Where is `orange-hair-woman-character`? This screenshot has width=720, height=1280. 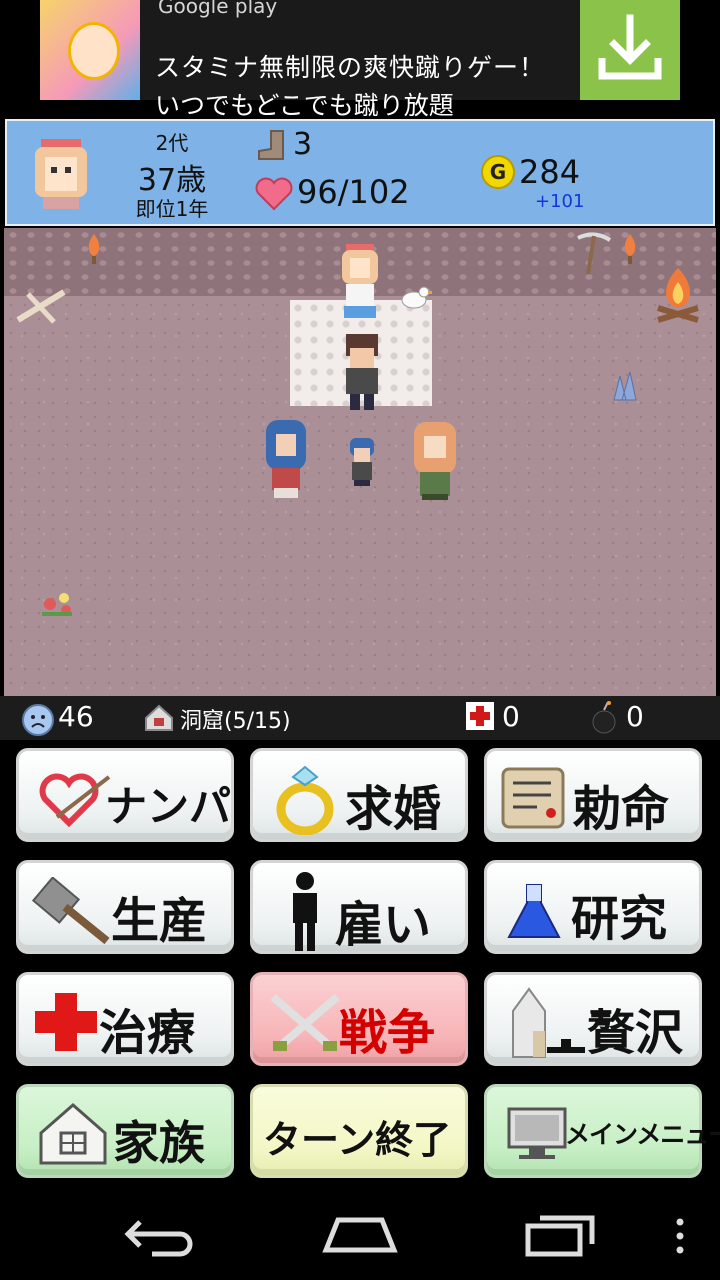 orange-hair-woman-character is located at coordinates (435, 462).